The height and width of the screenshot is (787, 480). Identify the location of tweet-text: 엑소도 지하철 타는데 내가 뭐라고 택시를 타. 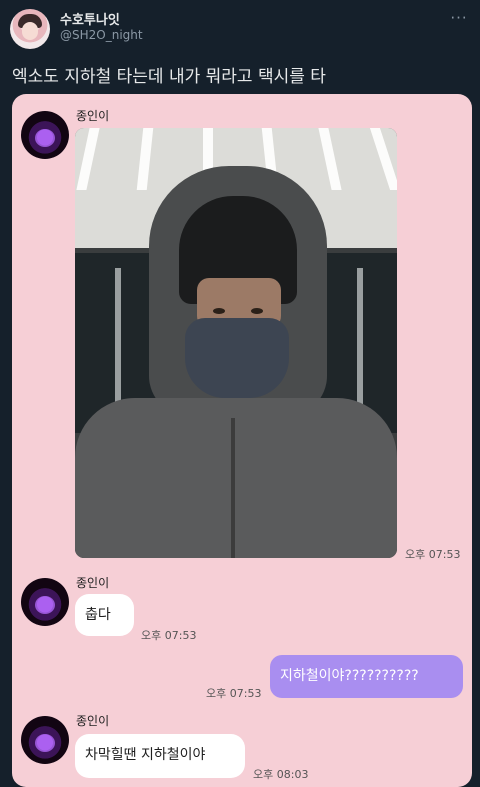
(169, 77).